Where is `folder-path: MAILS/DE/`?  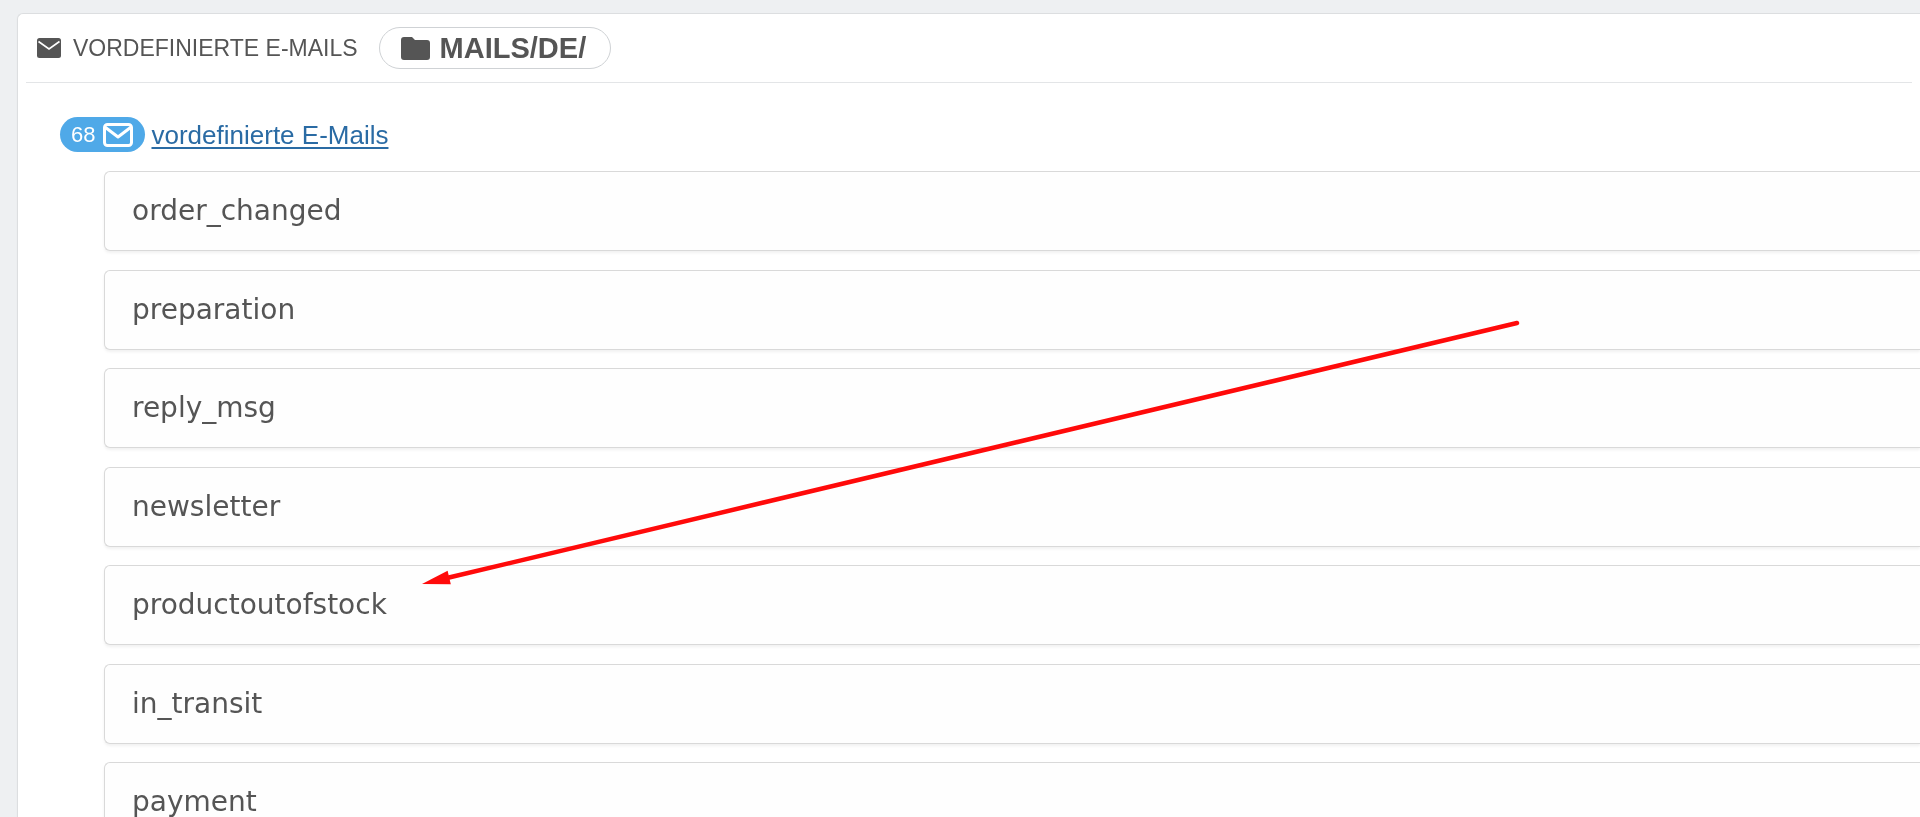 folder-path: MAILS/DE/ is located at coordinates (513, 48).